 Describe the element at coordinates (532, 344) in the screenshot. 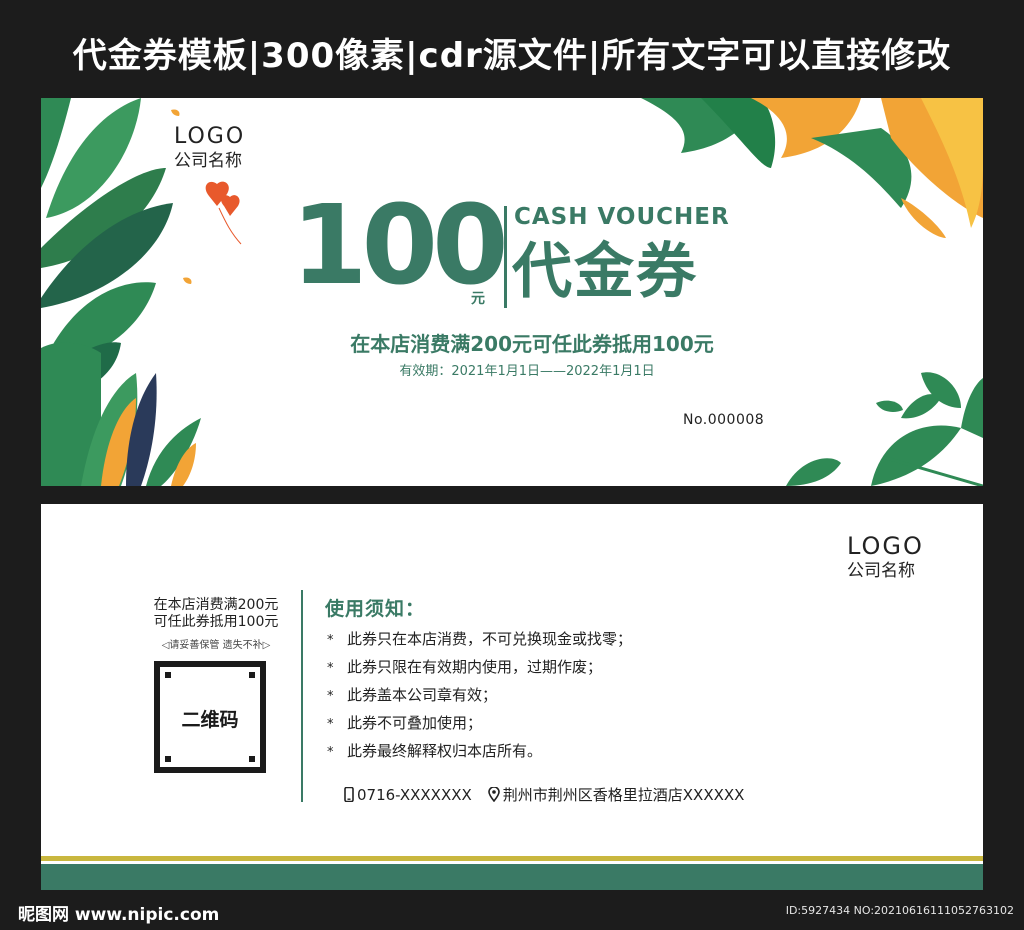

I see `usage-condition: 在本店消费满200元可任此券抵用100元` at that location.